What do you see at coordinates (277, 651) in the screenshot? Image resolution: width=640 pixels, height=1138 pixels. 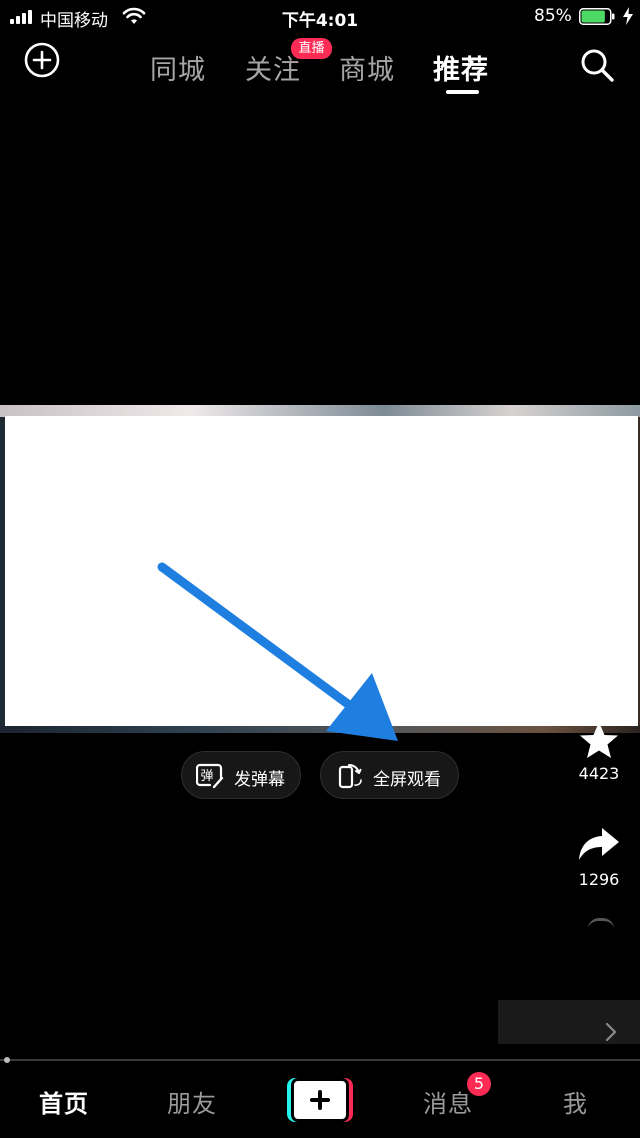 I see `annotation-arrow-icon` at bounding box center [277, 651].